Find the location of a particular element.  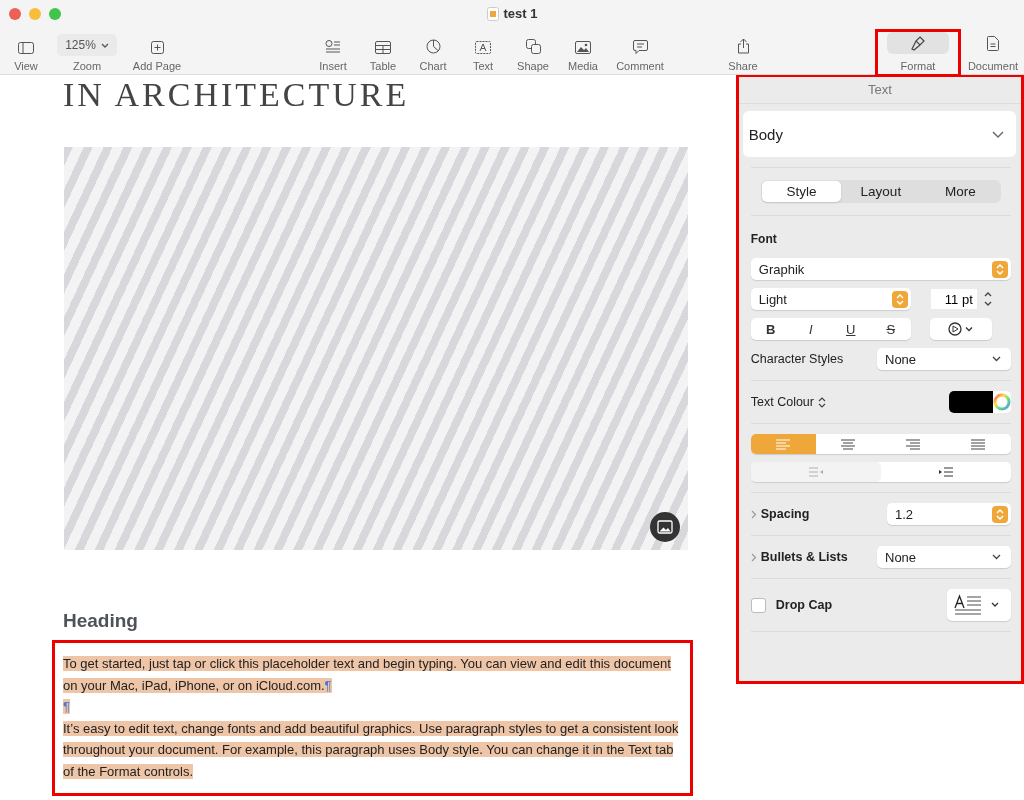

font-family-dropdown: Graphik is located at coordinates (880, 269).